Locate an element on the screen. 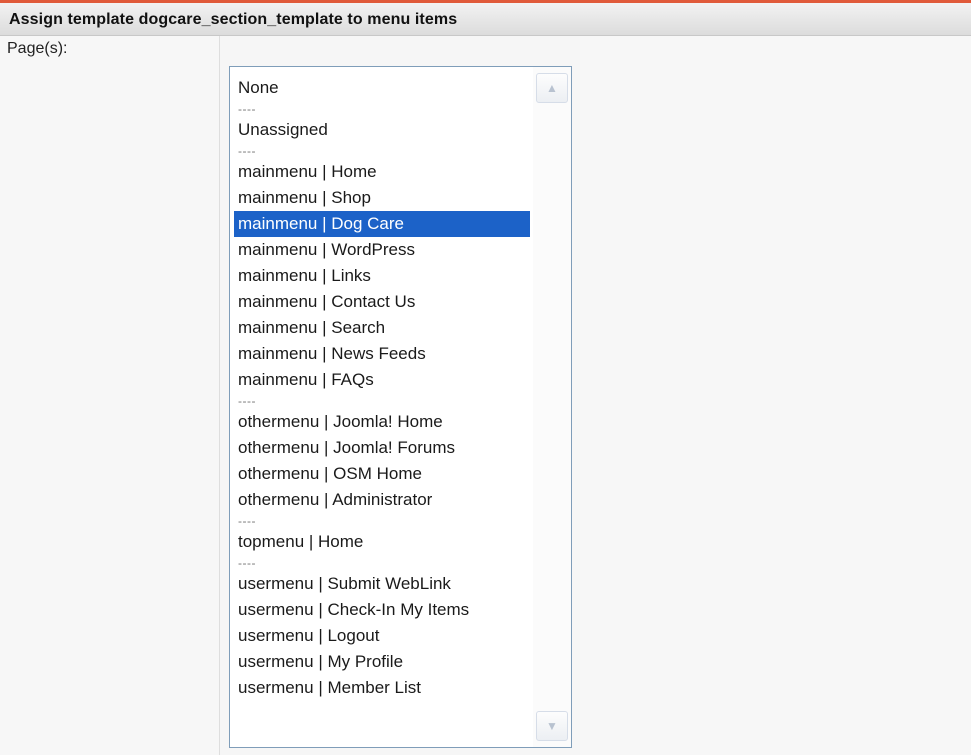 The image size is (971, 755). list-option: usermenu | Submit WebLink is located at coordinates (380, 584).